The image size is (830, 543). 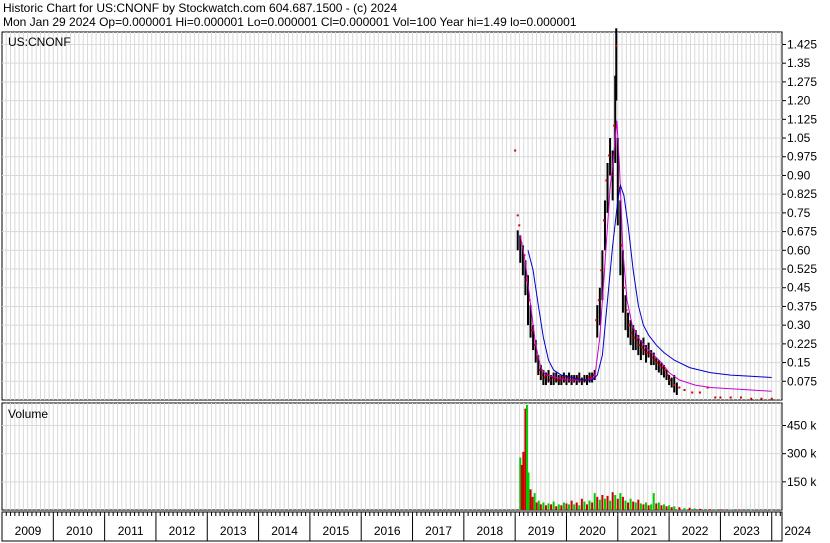 I want to click on price-tick-label: 0.075, so click(x=802, y=381).